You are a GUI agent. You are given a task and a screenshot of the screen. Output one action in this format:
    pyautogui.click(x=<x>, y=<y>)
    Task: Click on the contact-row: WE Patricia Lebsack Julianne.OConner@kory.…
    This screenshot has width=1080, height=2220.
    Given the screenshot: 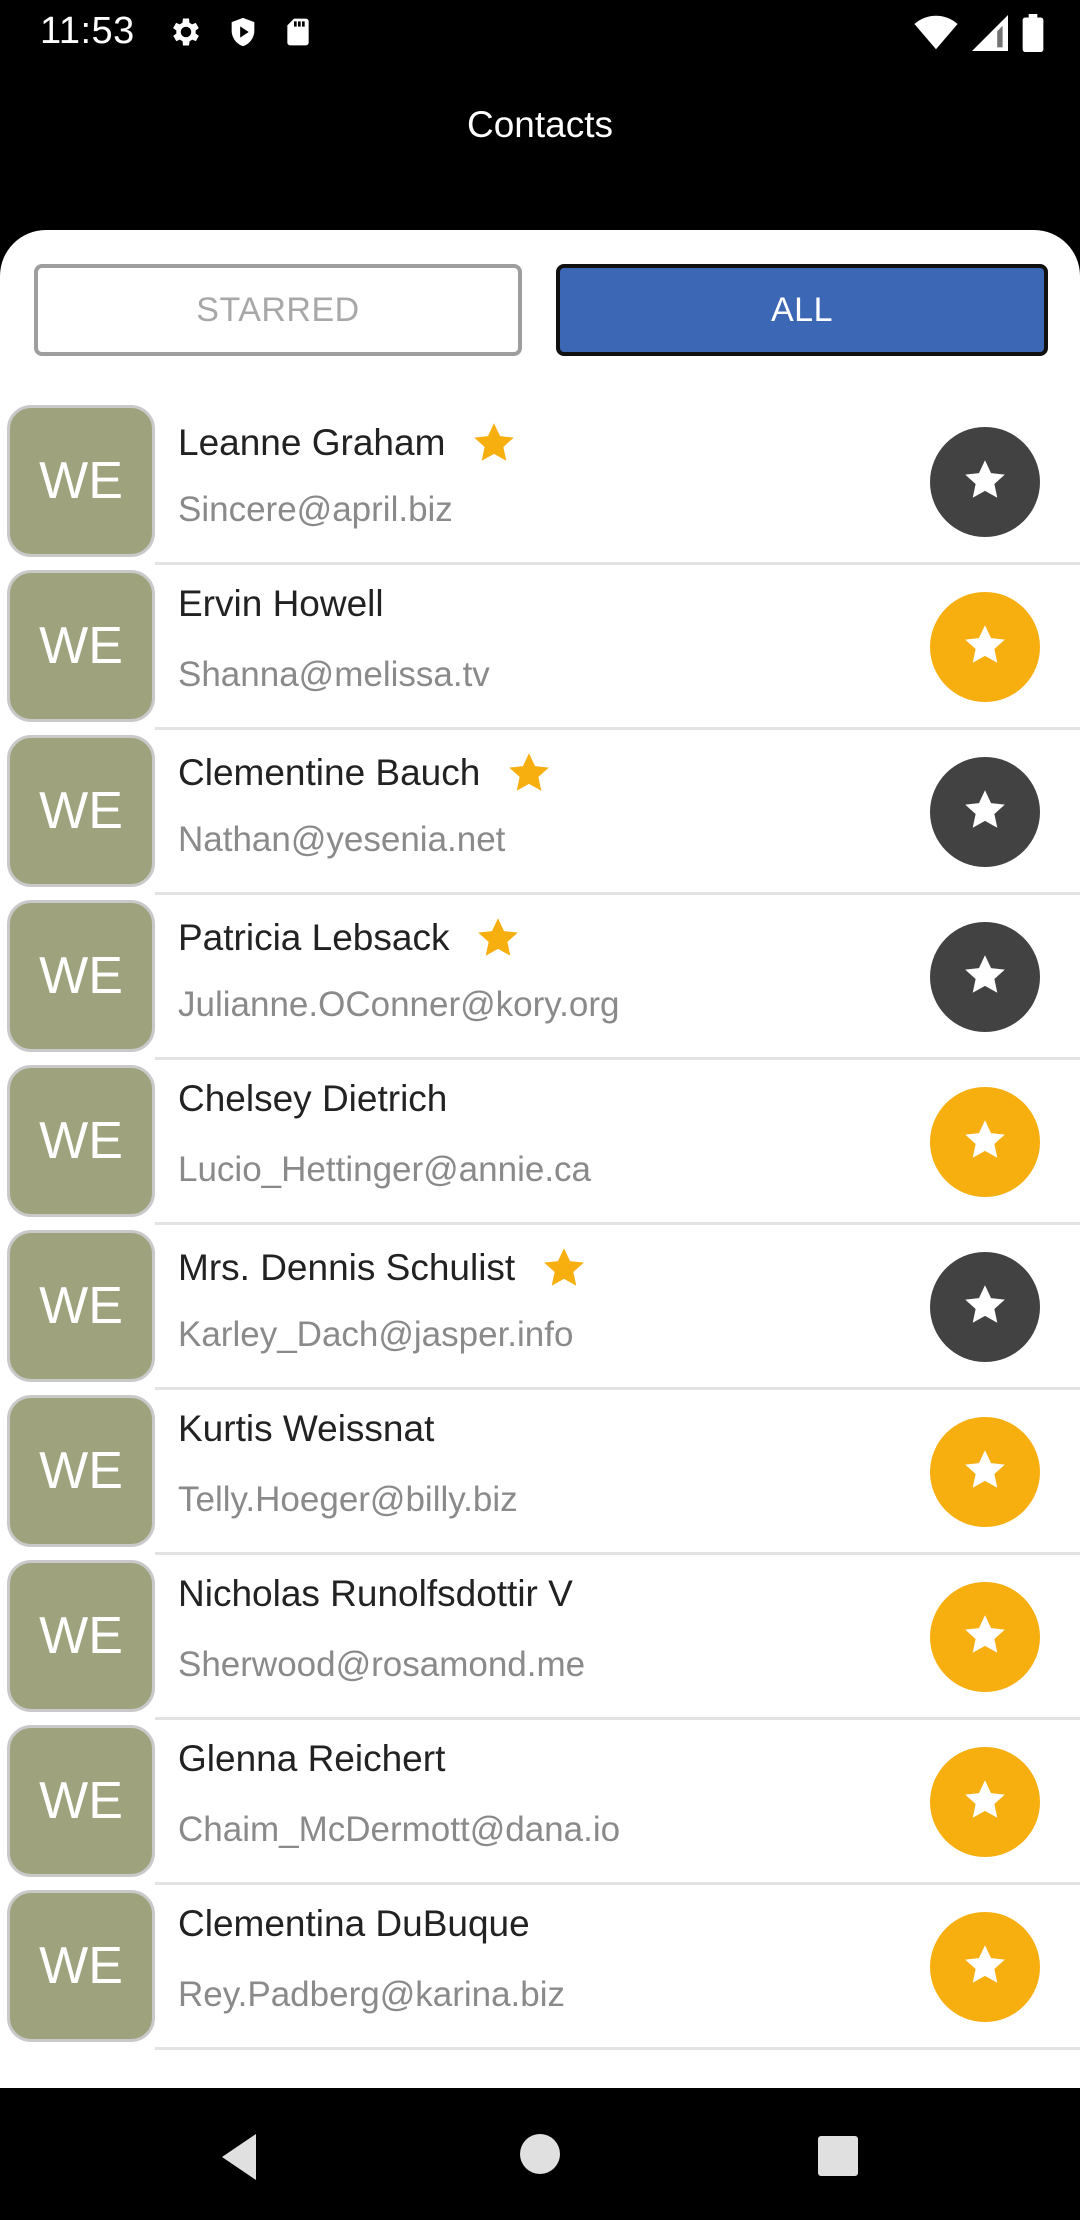 What is the action you would take?
    pyautogui.click(x=540, y=977)
    